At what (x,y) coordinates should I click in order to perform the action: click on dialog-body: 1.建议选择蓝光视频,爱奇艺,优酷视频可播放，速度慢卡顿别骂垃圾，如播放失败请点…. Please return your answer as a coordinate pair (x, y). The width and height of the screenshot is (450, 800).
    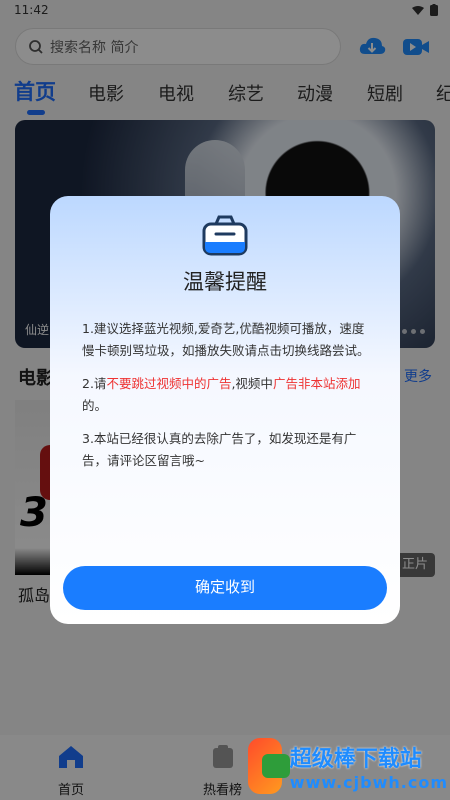
    Looking at the image, I should click on (227, 400).